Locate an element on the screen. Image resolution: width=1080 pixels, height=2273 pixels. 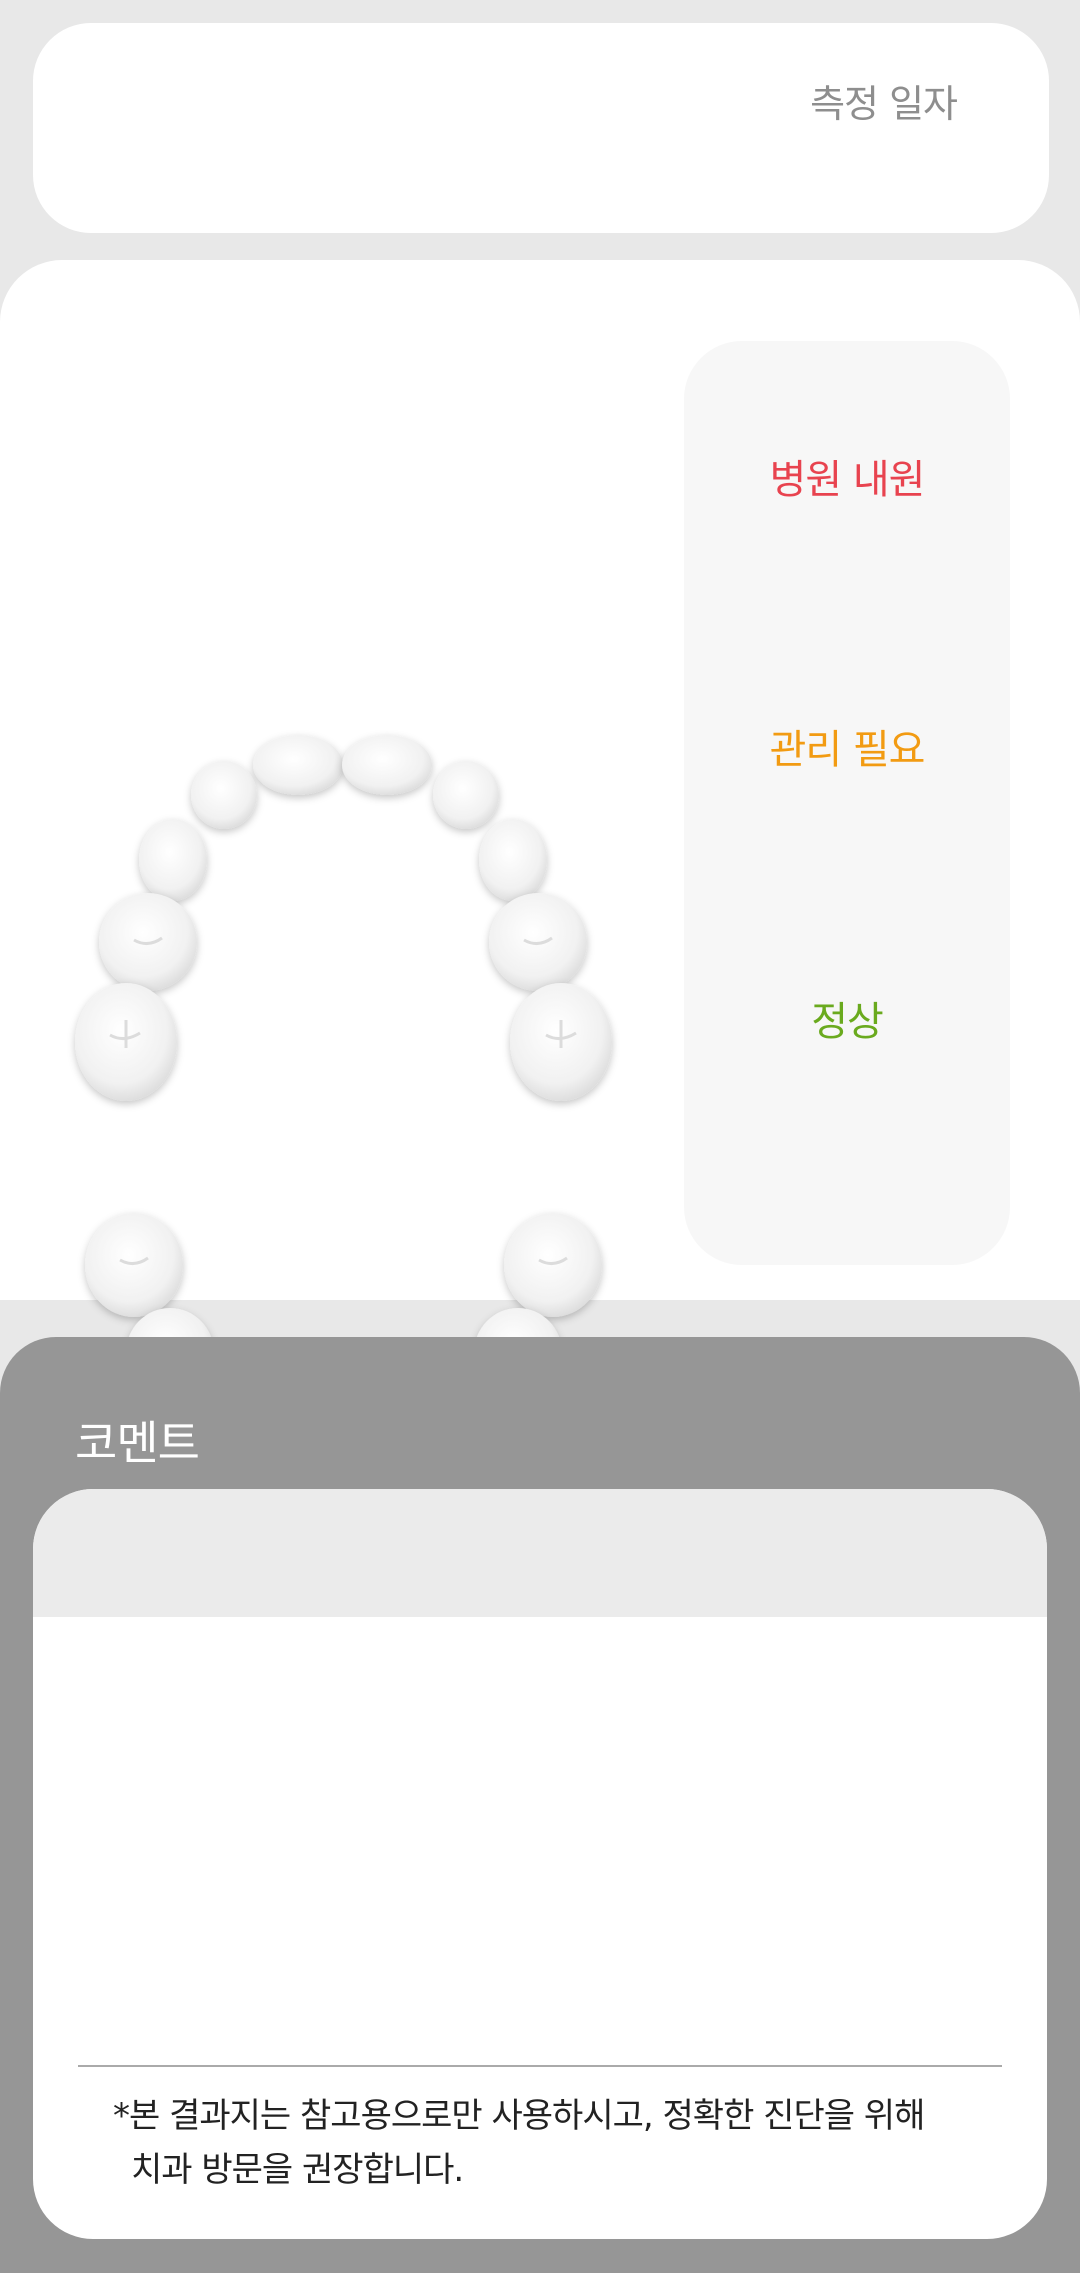
tooth-u-lateral-right is located at coordinates (466, 795).